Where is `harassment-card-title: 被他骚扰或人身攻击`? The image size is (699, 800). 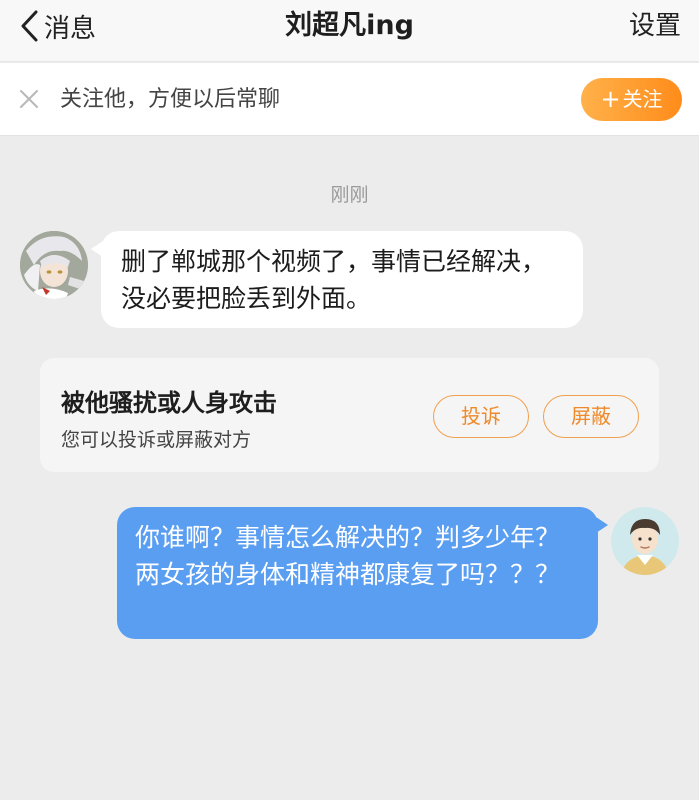 harassment-card-title: 被他骚扰或人身攻击 is located at coordinates (169, 403).